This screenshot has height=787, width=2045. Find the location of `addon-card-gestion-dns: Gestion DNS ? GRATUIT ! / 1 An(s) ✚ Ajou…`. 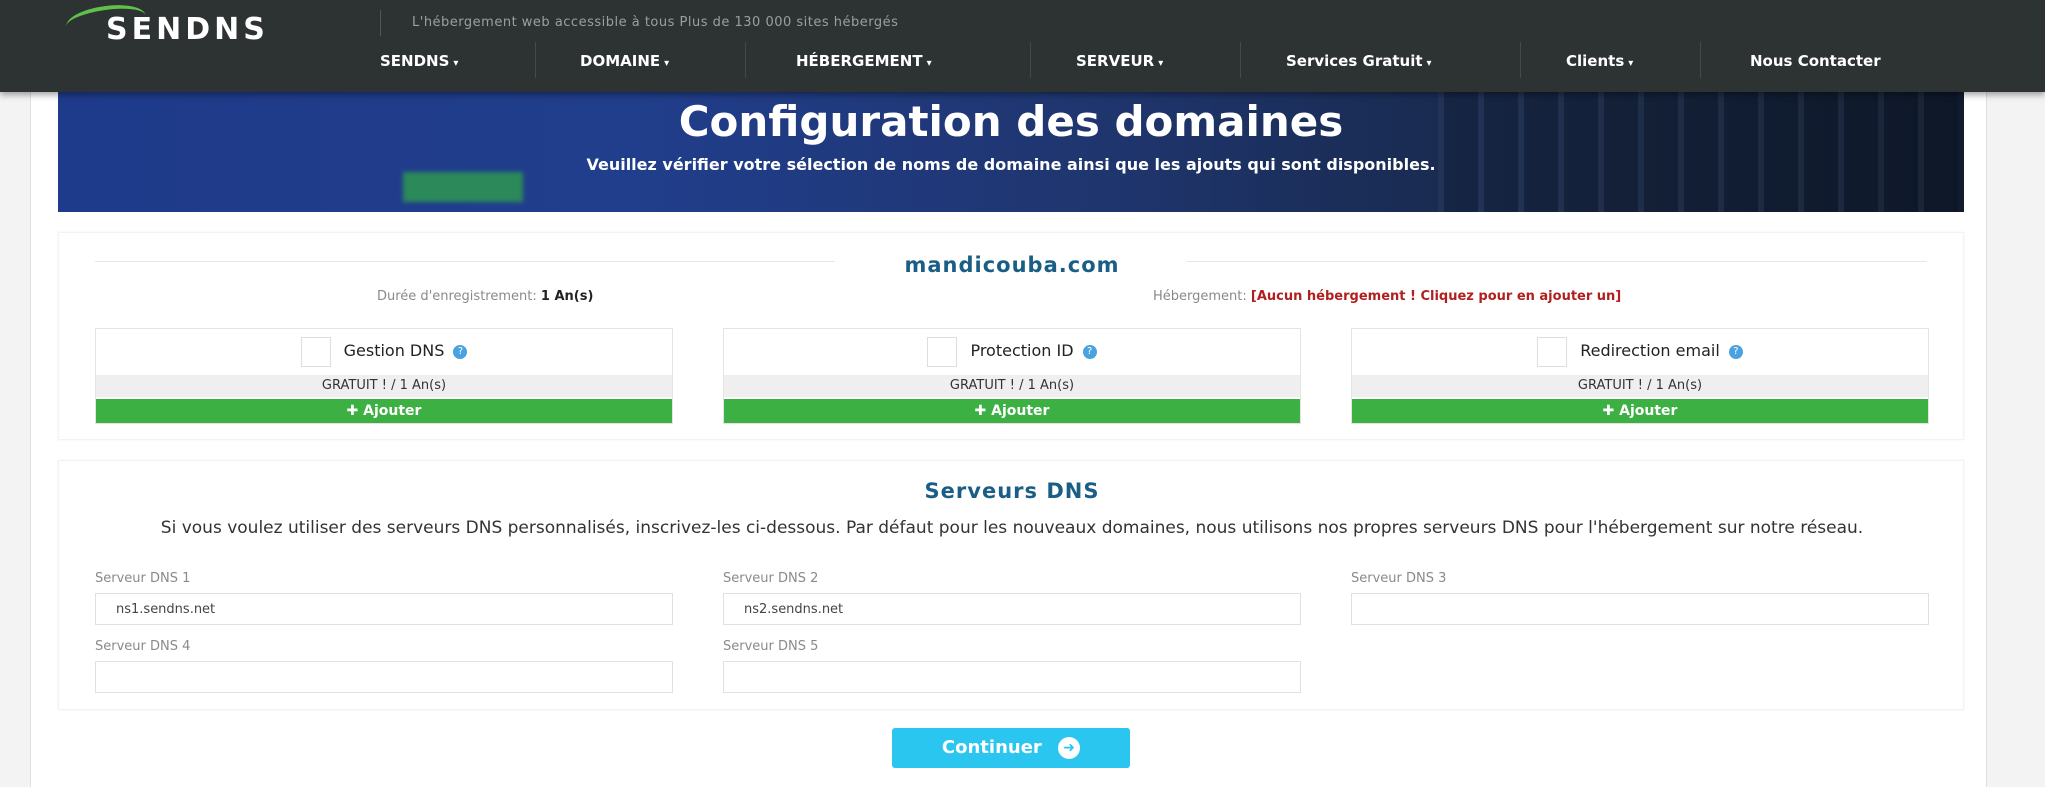

addon-card-gestion-dns: Gestion DNS ? GRATUIT ! / 1 An(s) ✚ Ajou… is located at coordinates (384, 376).